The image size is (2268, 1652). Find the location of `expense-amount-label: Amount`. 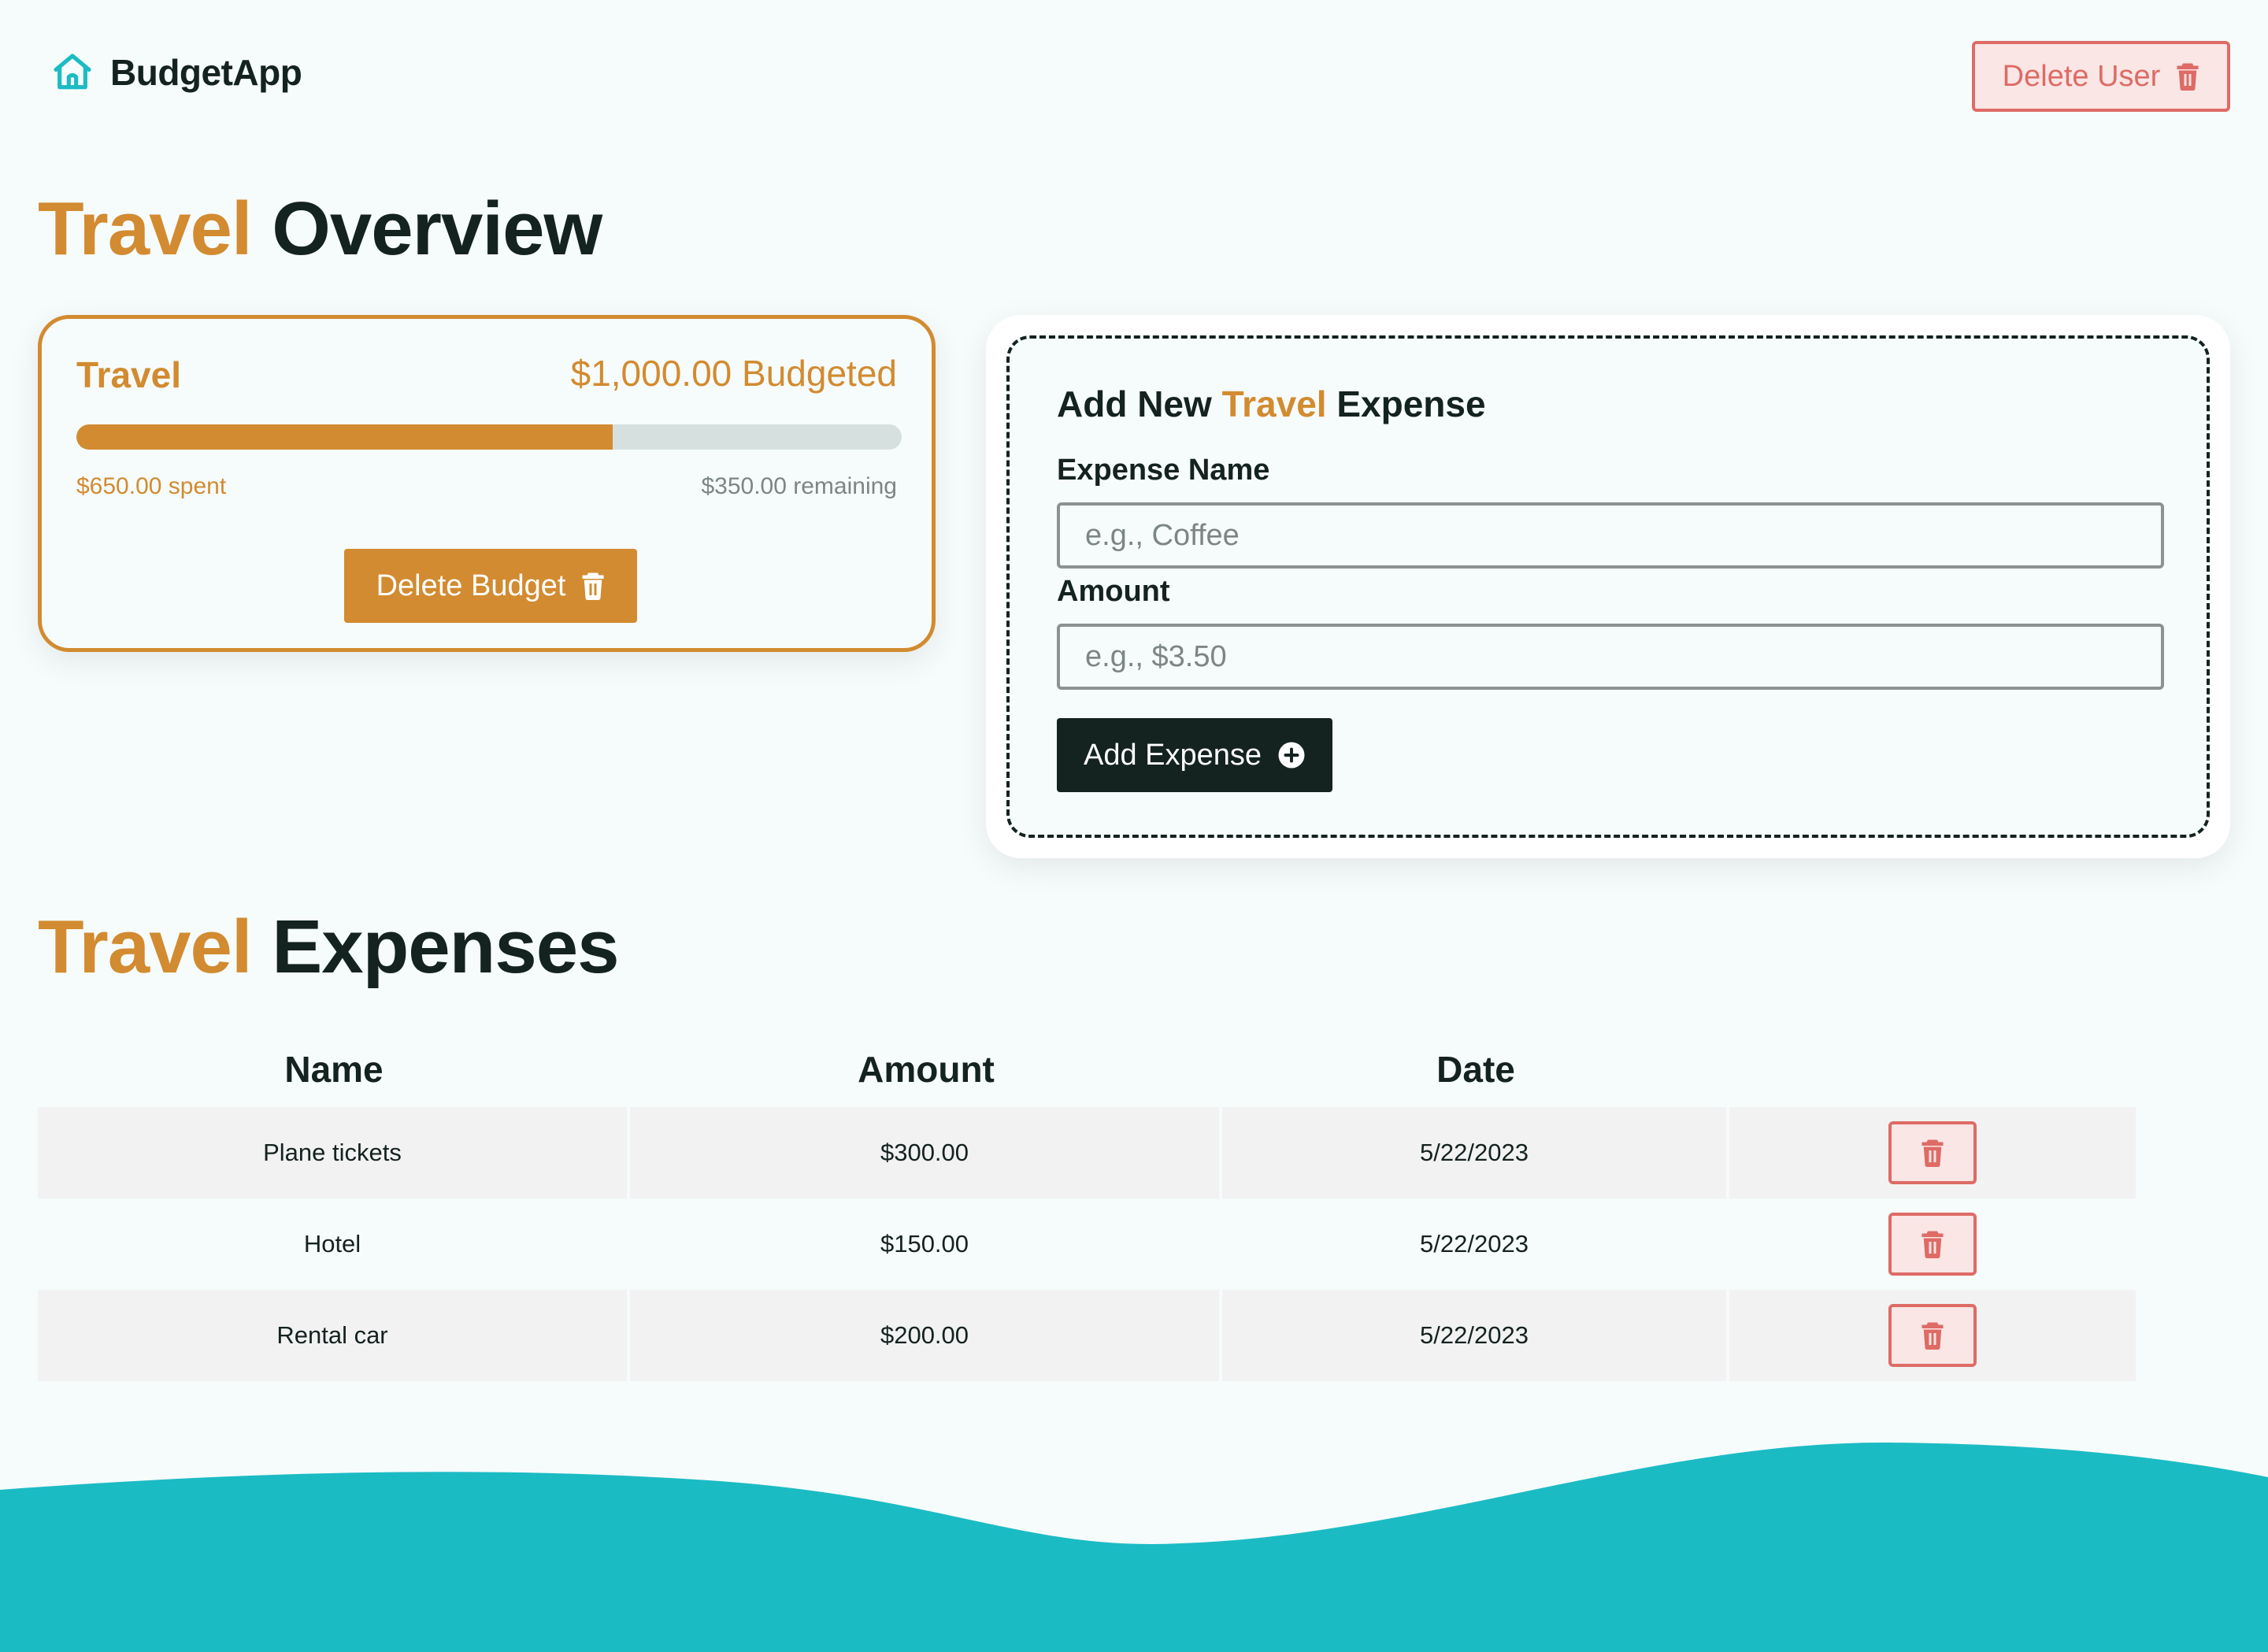

expense-amount-label: Amount is located at coordinates (1113, 591).